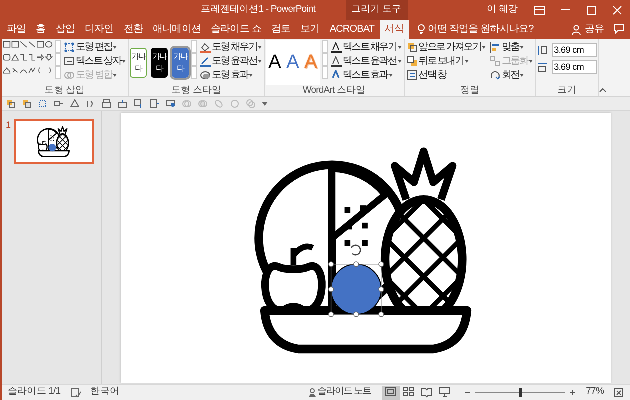 This screenshot has width=630, height=400. I want to click on ribbon-tab: 홈, so click(41, 29).